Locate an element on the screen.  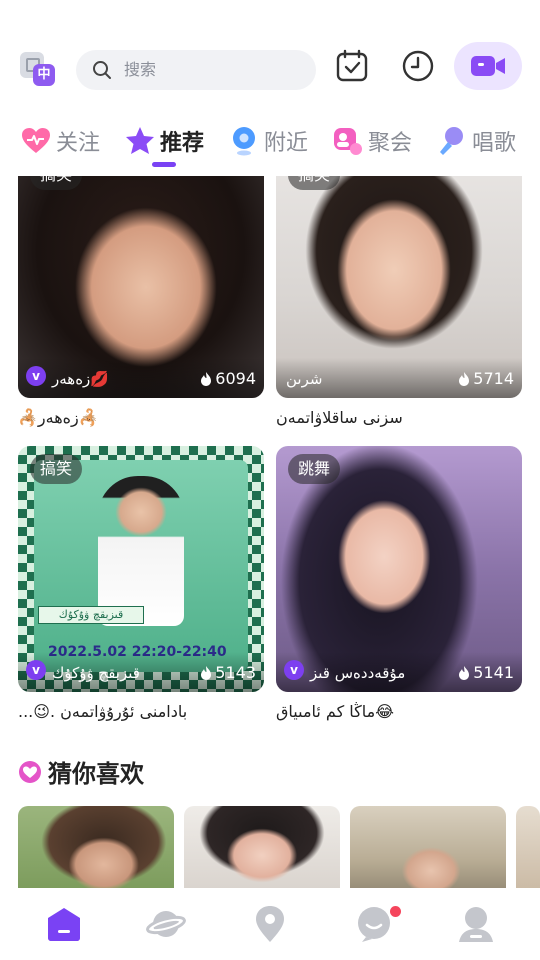
view-count-value: 5143 is located at coordinates (235, 672).